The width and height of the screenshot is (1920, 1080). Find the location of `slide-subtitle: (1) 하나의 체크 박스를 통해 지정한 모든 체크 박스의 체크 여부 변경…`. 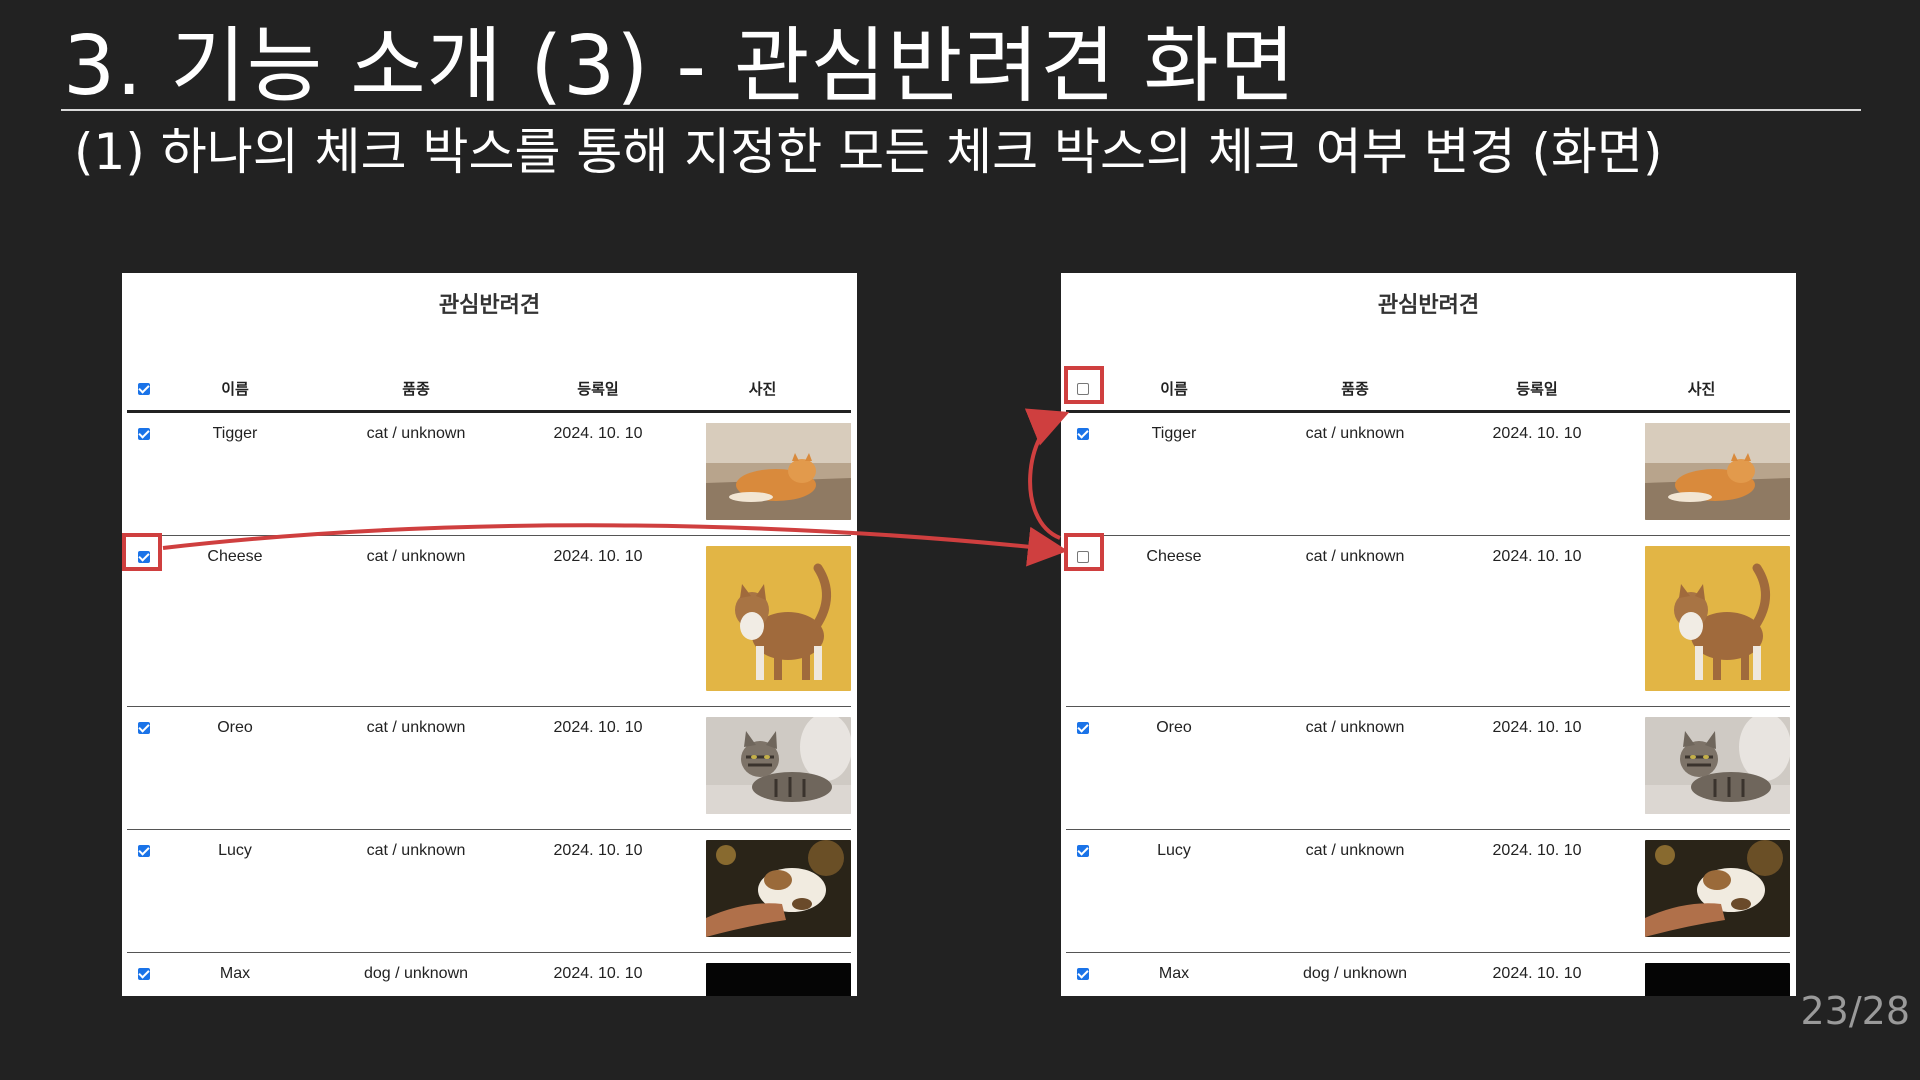

slide-subtitle: (1) 하나의 체크 박스를 통해 지정한 모든 체크 박스의 체크 여부 변경… is located at coordinates (868, 152).